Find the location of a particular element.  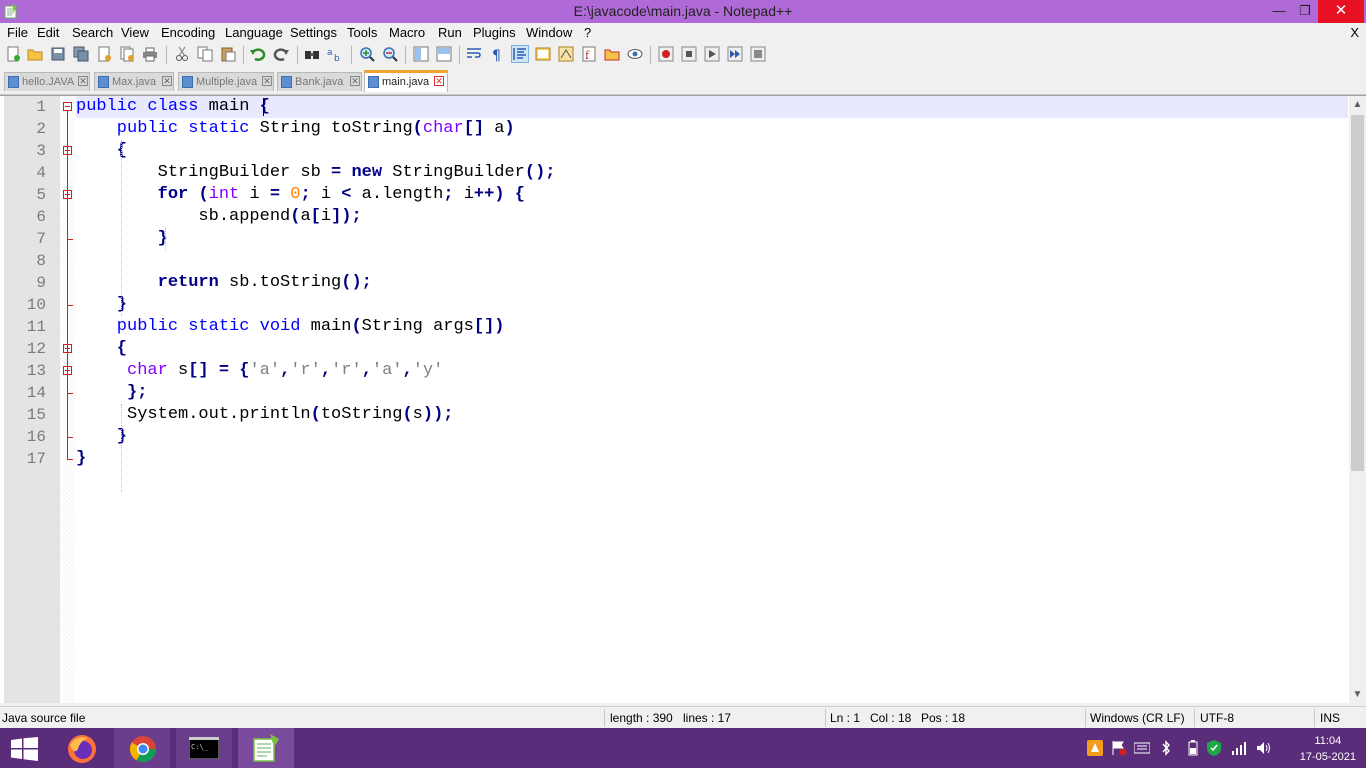

menu-edit: Edit is located at coordinates (48, 32).